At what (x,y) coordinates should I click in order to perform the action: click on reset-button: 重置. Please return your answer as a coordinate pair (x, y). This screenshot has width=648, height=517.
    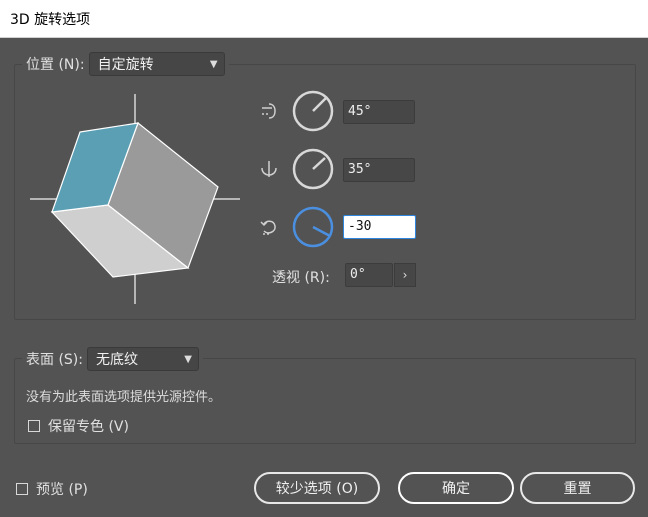
    Looking at the image, I should click on (577, 488).